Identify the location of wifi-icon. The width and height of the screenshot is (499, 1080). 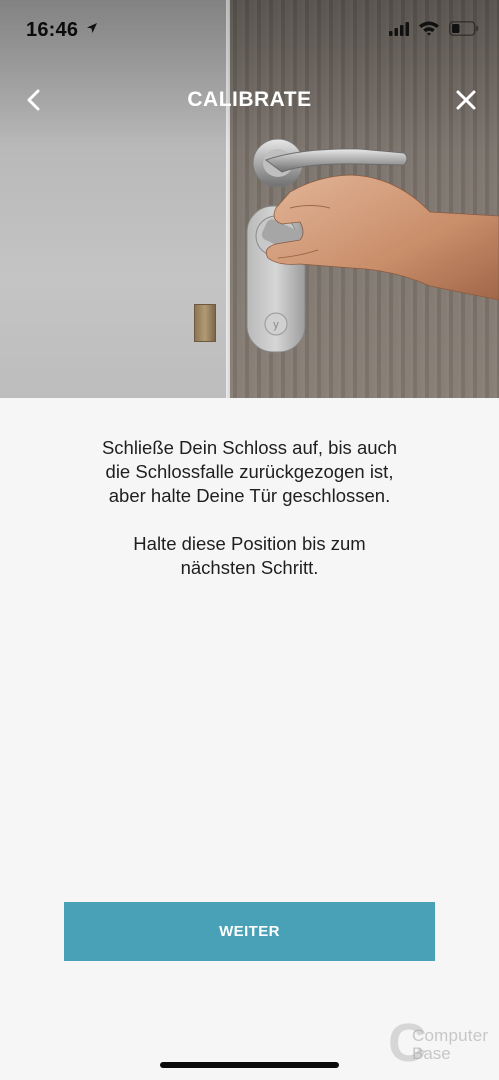
(429, 28).